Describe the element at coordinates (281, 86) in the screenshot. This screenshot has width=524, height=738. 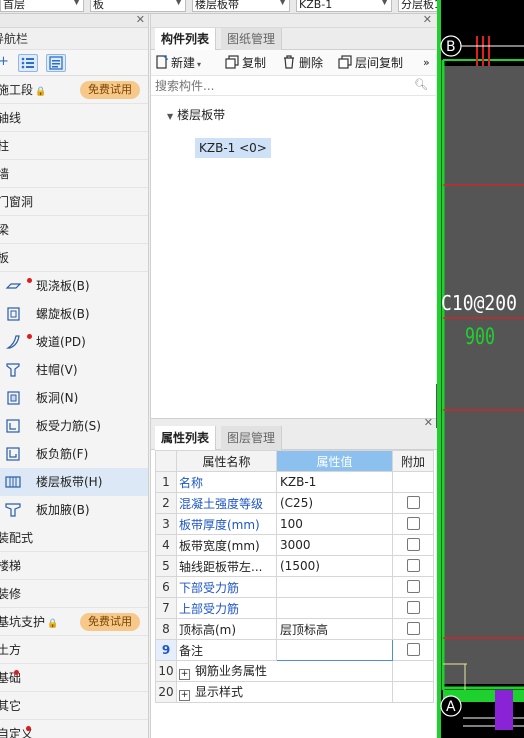
I see `component-search-input` at that location.